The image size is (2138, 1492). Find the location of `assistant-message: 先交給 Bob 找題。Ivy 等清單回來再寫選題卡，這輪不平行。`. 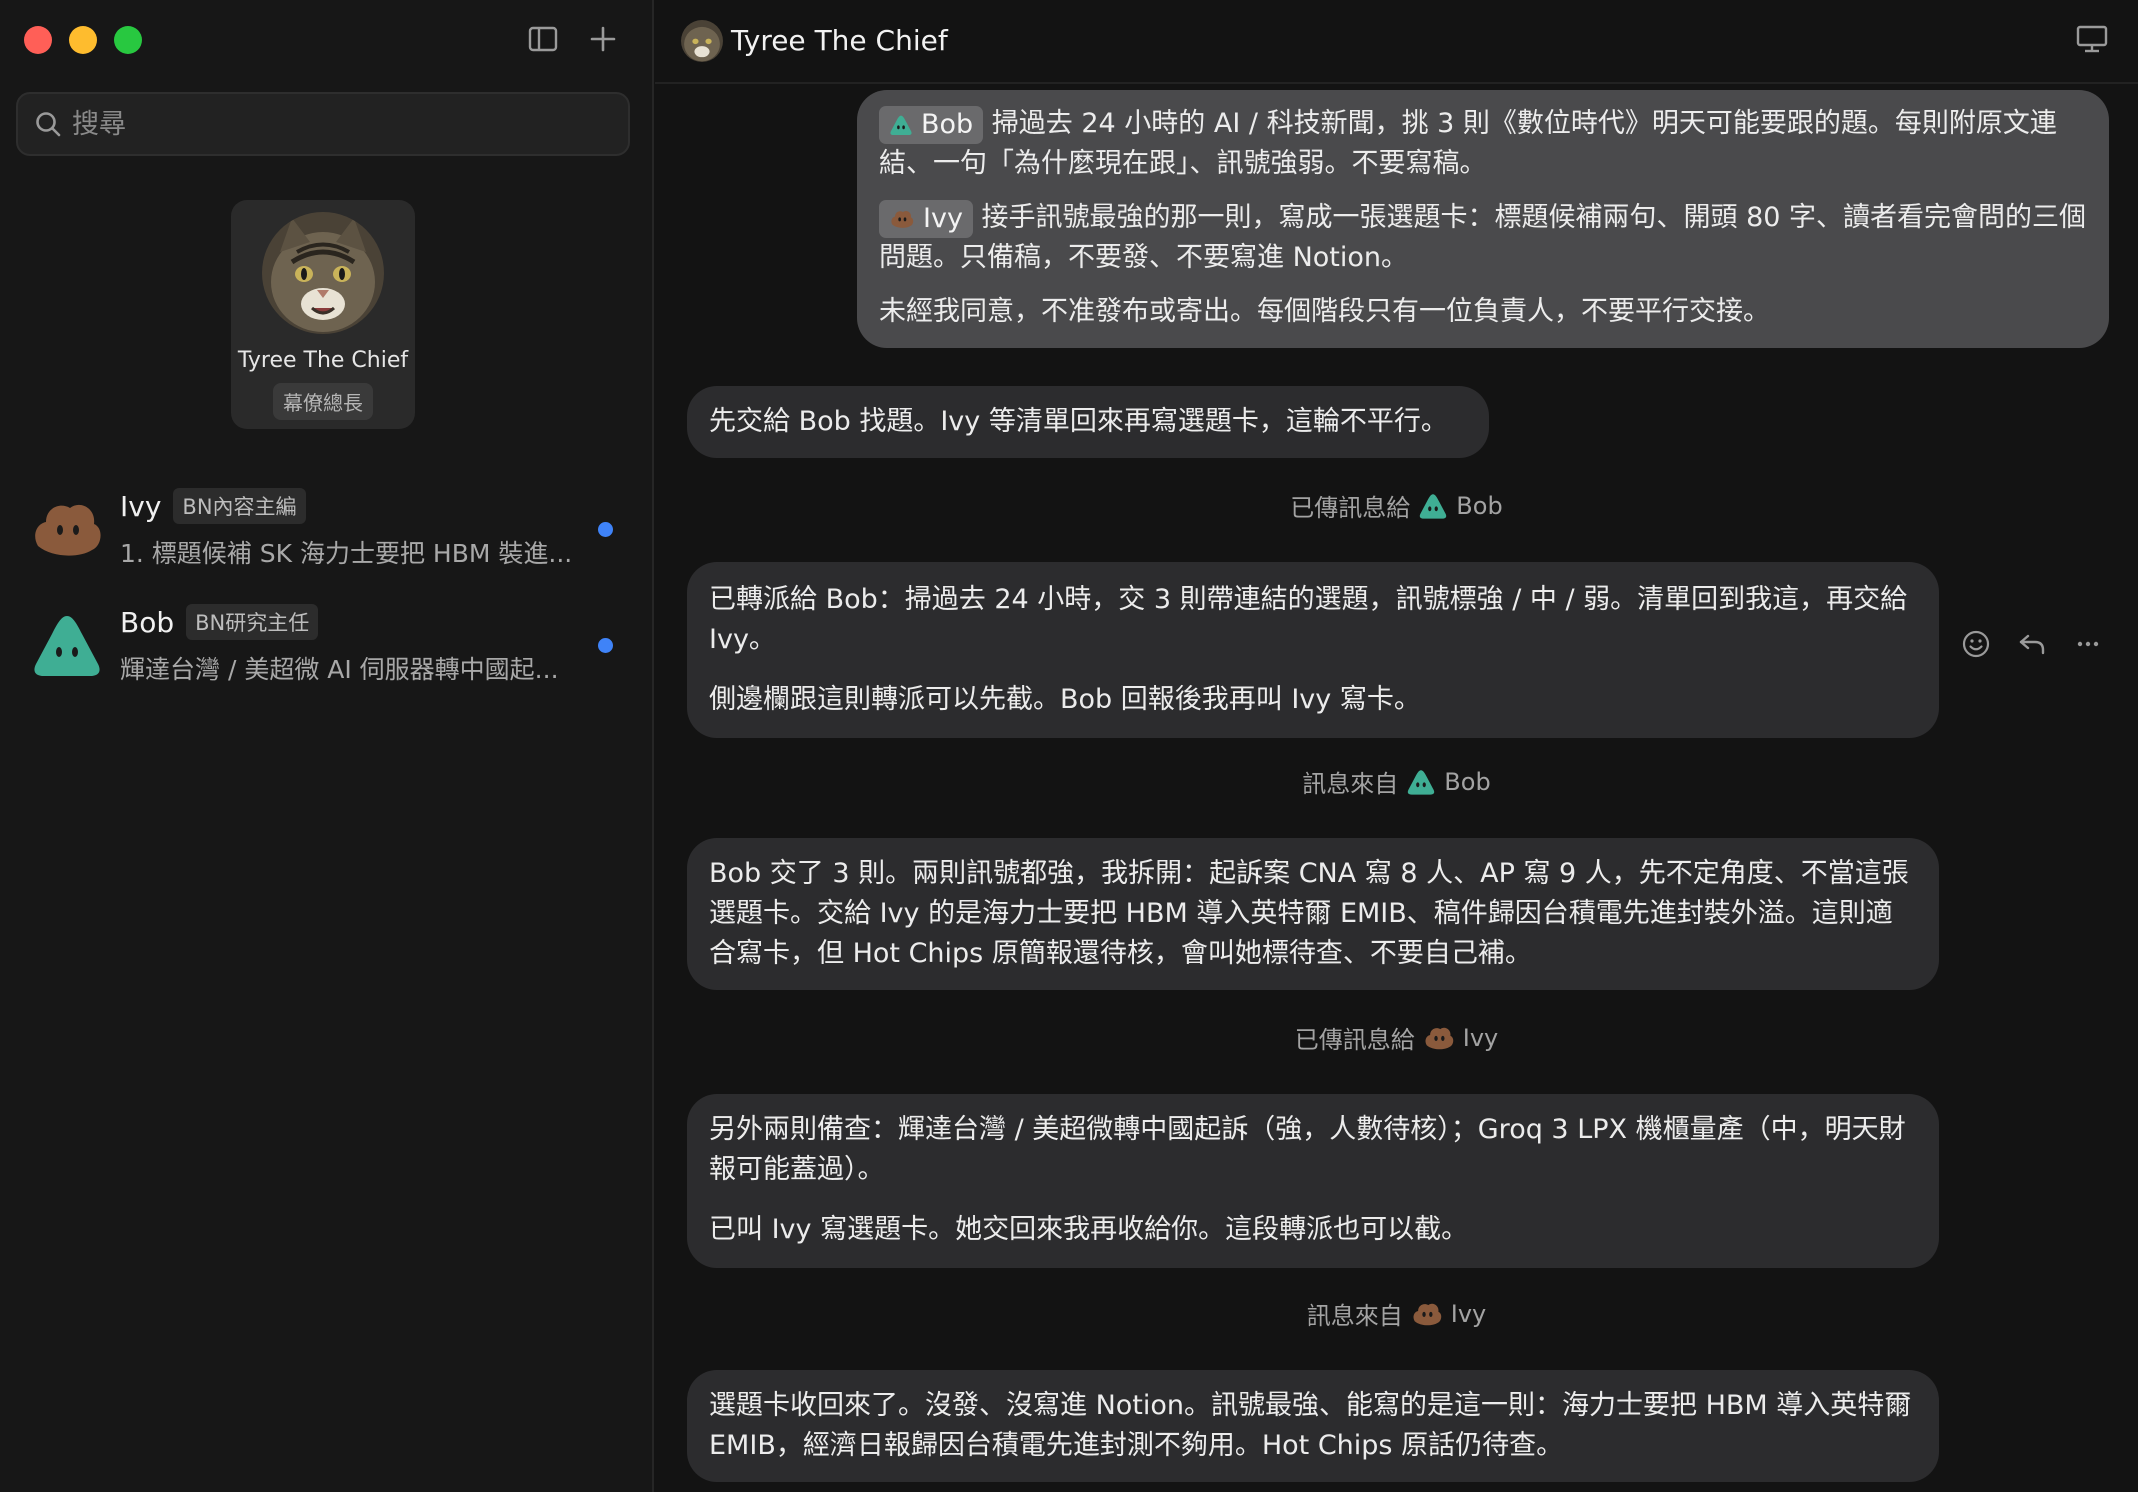

assistant-message: 先交給 Bob 找題。Ivy 等清單回來再寫選題卡，這輪不平行。 is located at coordinates (1088, 422).